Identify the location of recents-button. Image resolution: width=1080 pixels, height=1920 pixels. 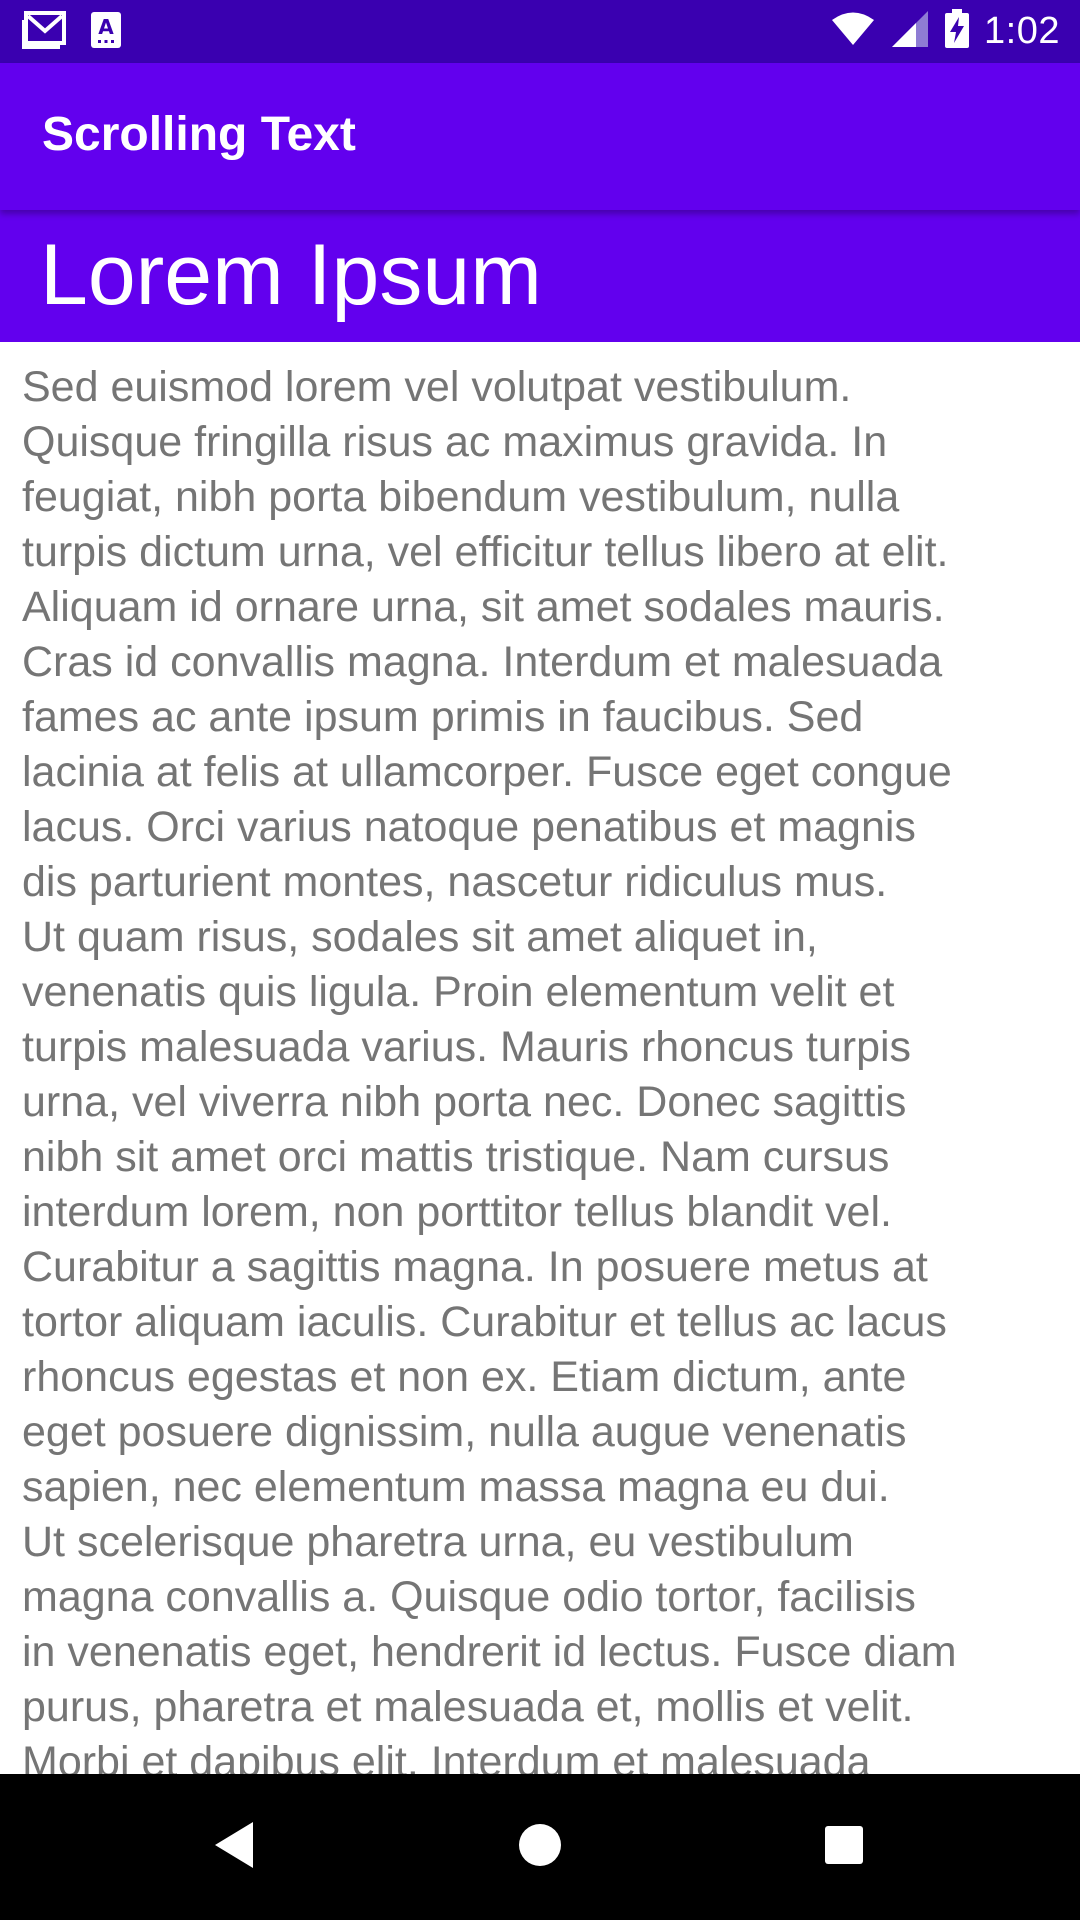
(844, 1847).